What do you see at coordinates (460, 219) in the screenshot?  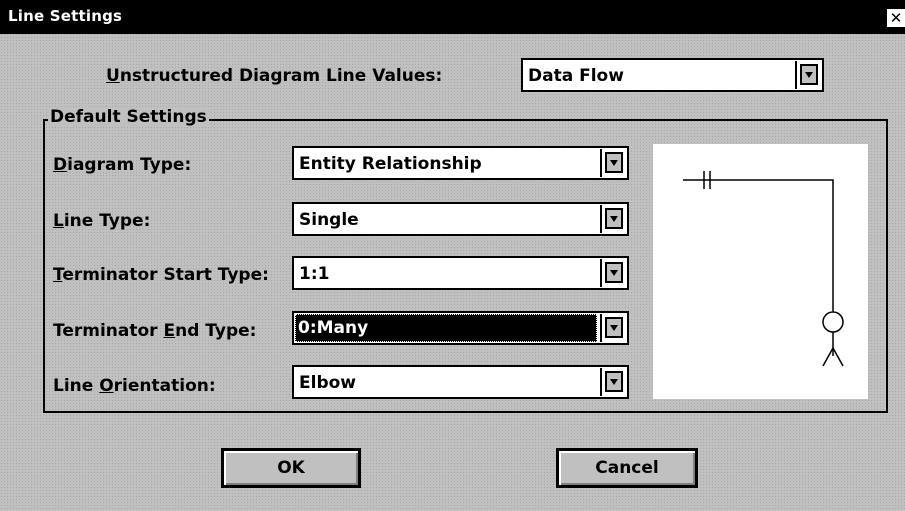 I see `line-type-dropdown: Single` at bounding box center [460, 219].